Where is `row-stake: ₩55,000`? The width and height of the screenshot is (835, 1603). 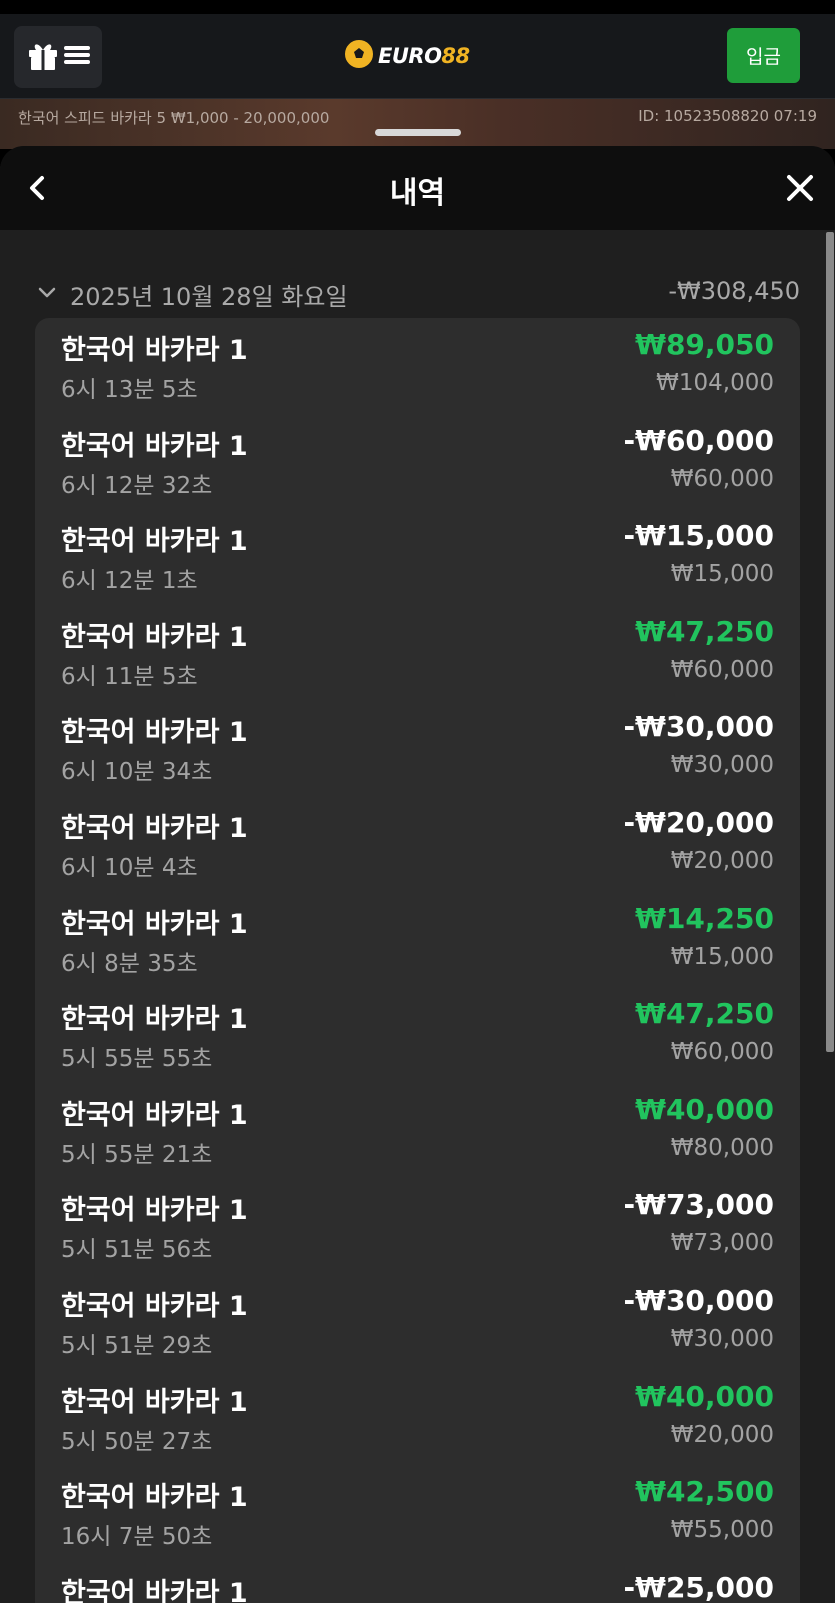
row-stake: ₩55,000 is located at coordinates (722, 1530).